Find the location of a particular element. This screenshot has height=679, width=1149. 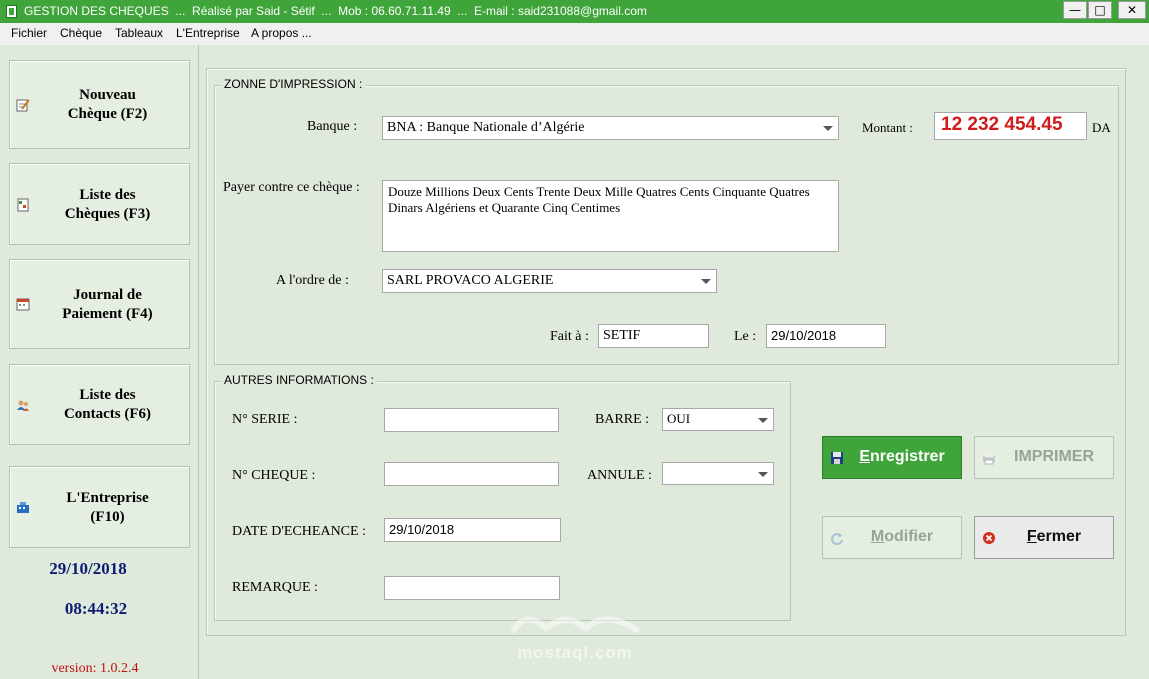

watermark-text: mostaql.com is located at coordinates (575, 652).